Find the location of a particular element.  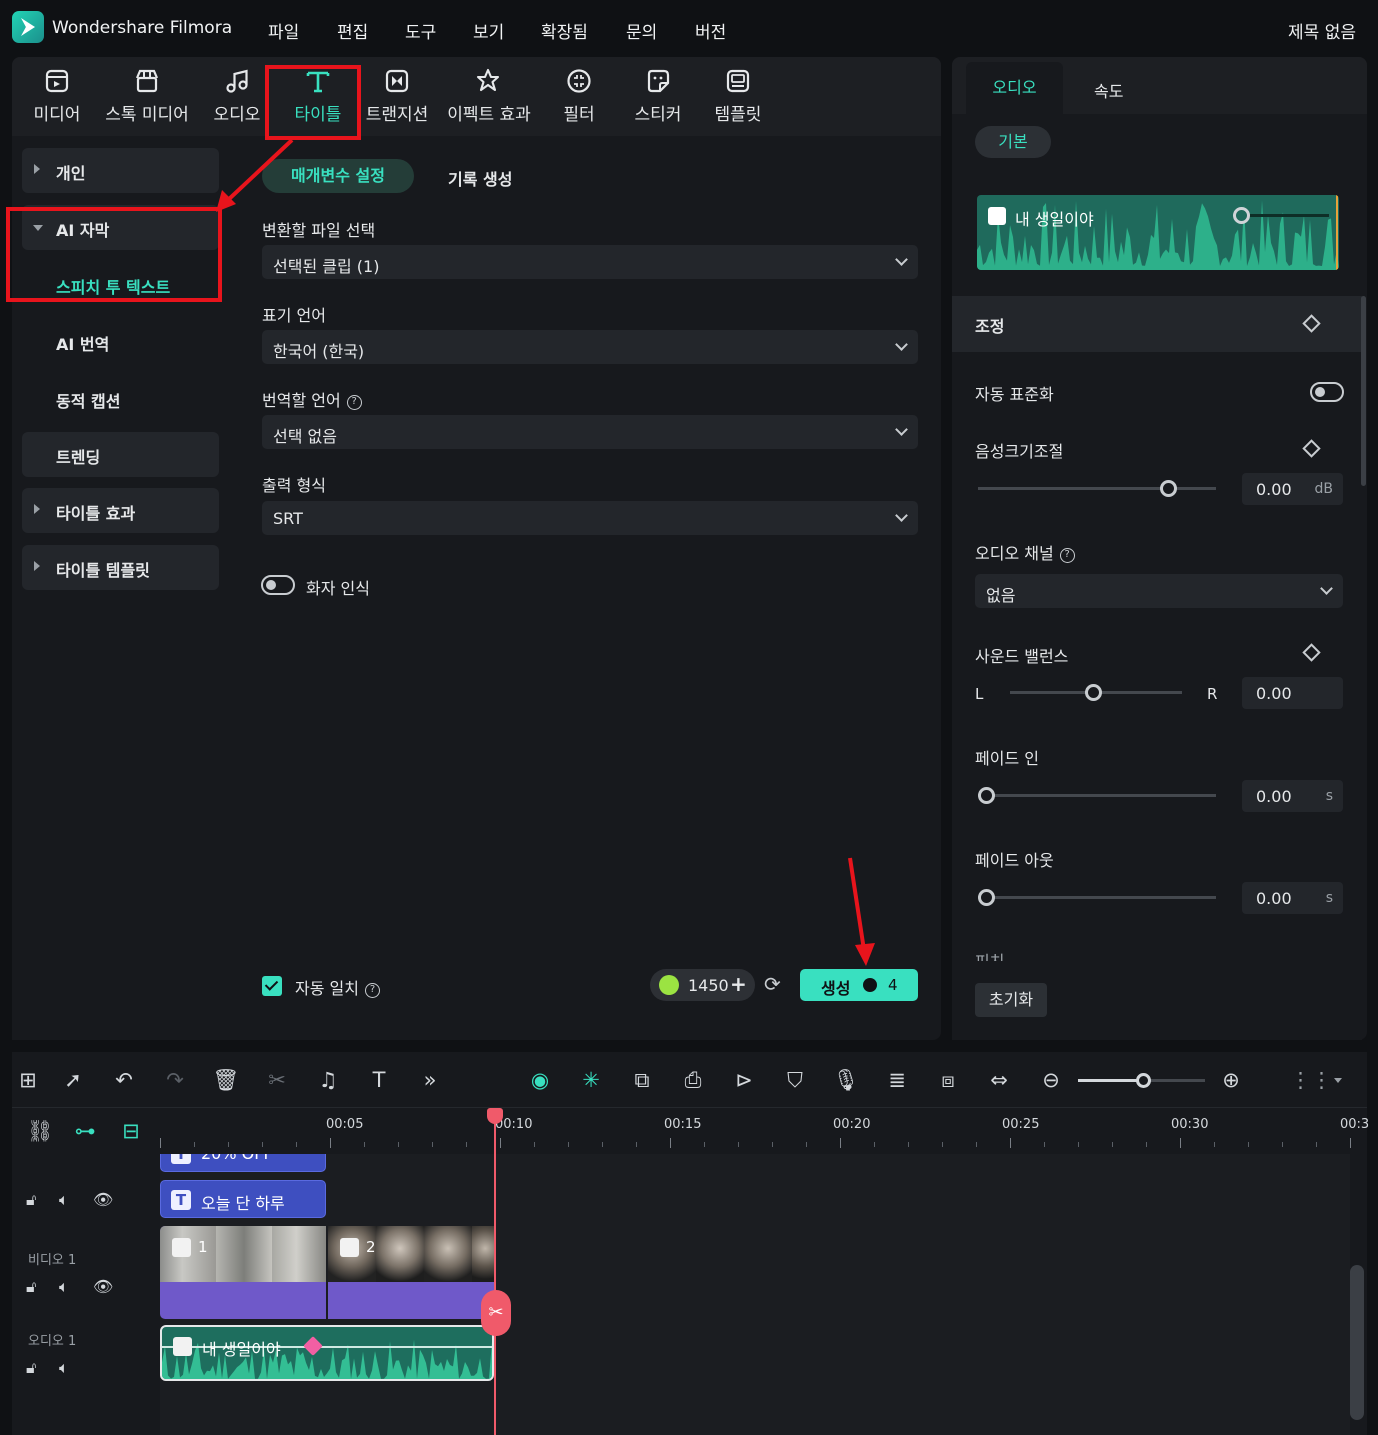

fade-out-slider-knob is located at coordinates (986, 897).